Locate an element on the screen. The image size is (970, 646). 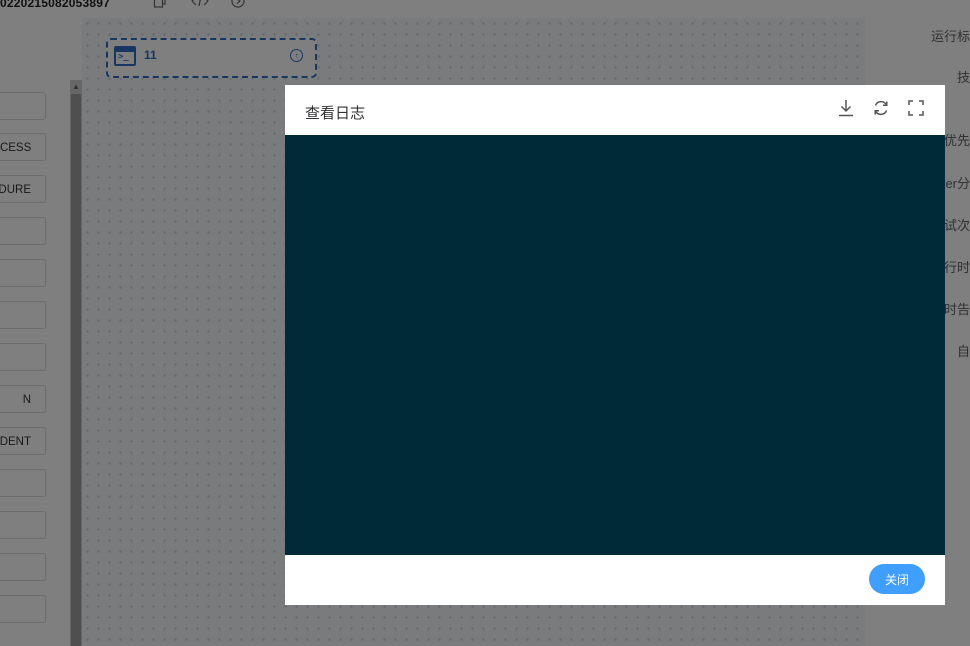
refresh-icon is located at coordinates (881, 108).